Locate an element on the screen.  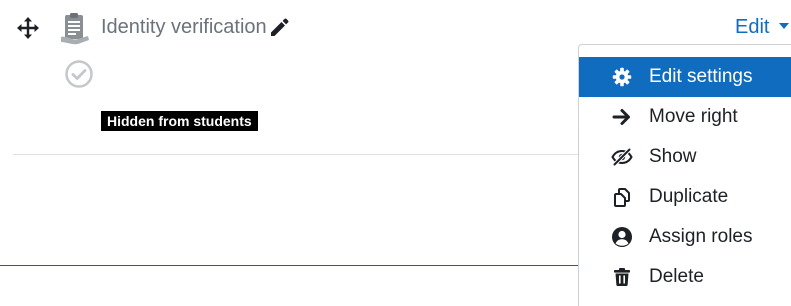
hidden-from-students-badge: Hidden from students is located at coordinates (179, 121).